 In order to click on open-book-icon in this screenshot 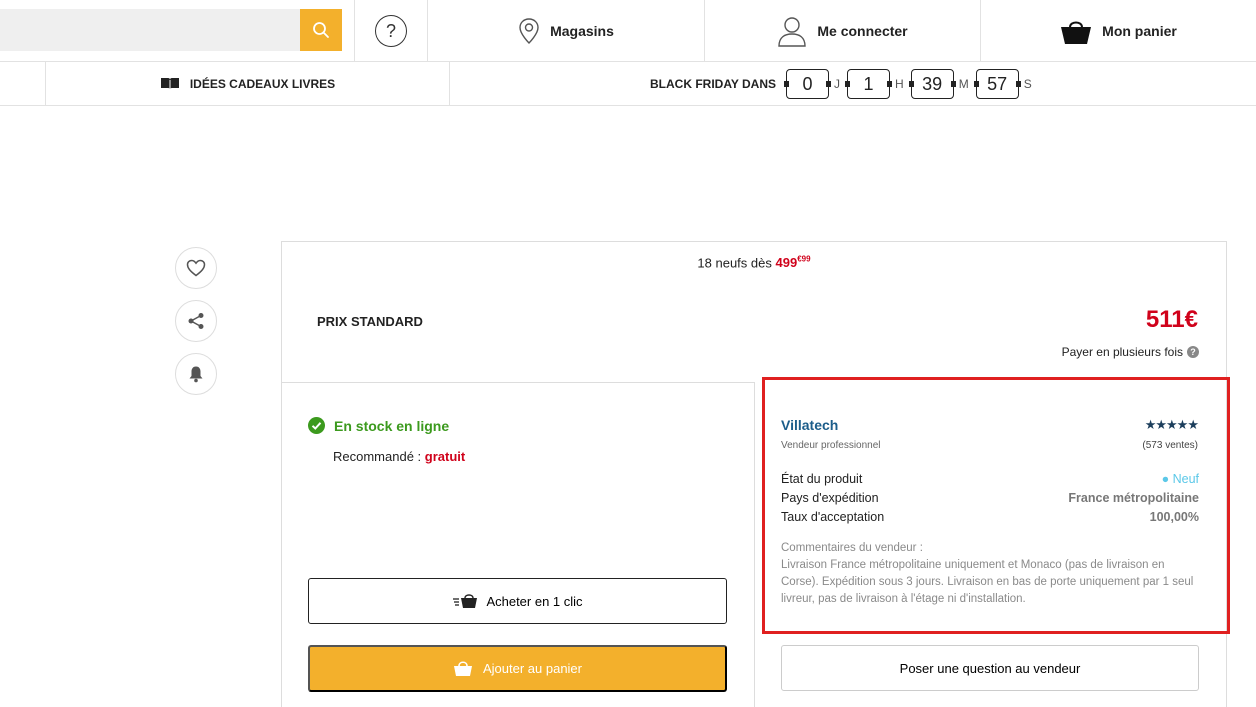, I will do `click(169, 84)`.